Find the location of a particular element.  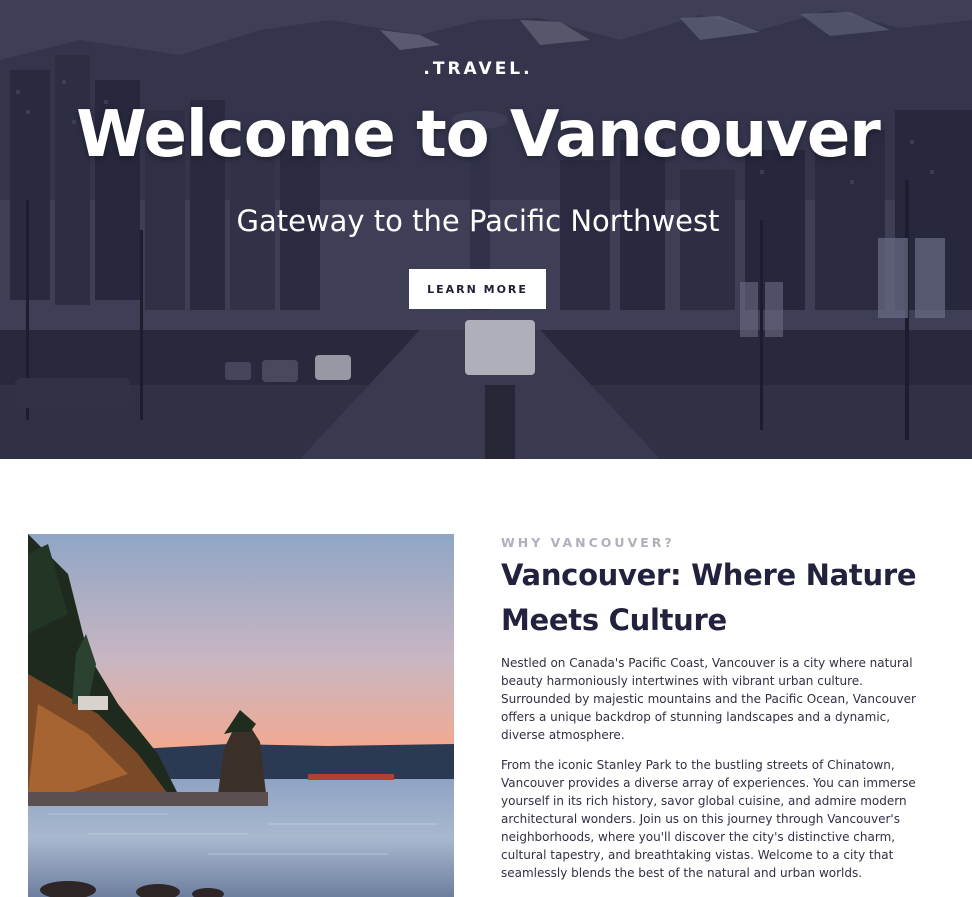

hero-title: Welcome to Vancouver is located at coordinates (478, 135).